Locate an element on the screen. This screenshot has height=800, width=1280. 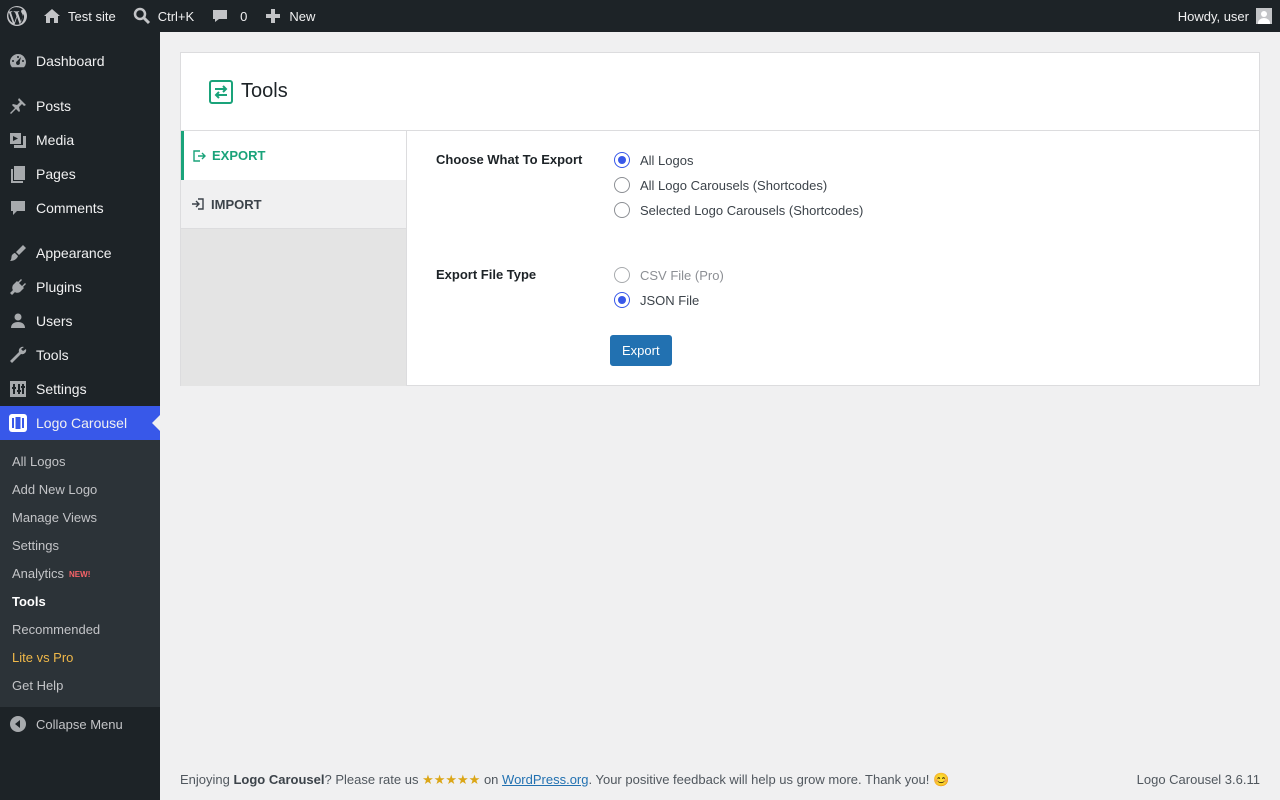
wrench-icon is located at coordinates (18, 354).